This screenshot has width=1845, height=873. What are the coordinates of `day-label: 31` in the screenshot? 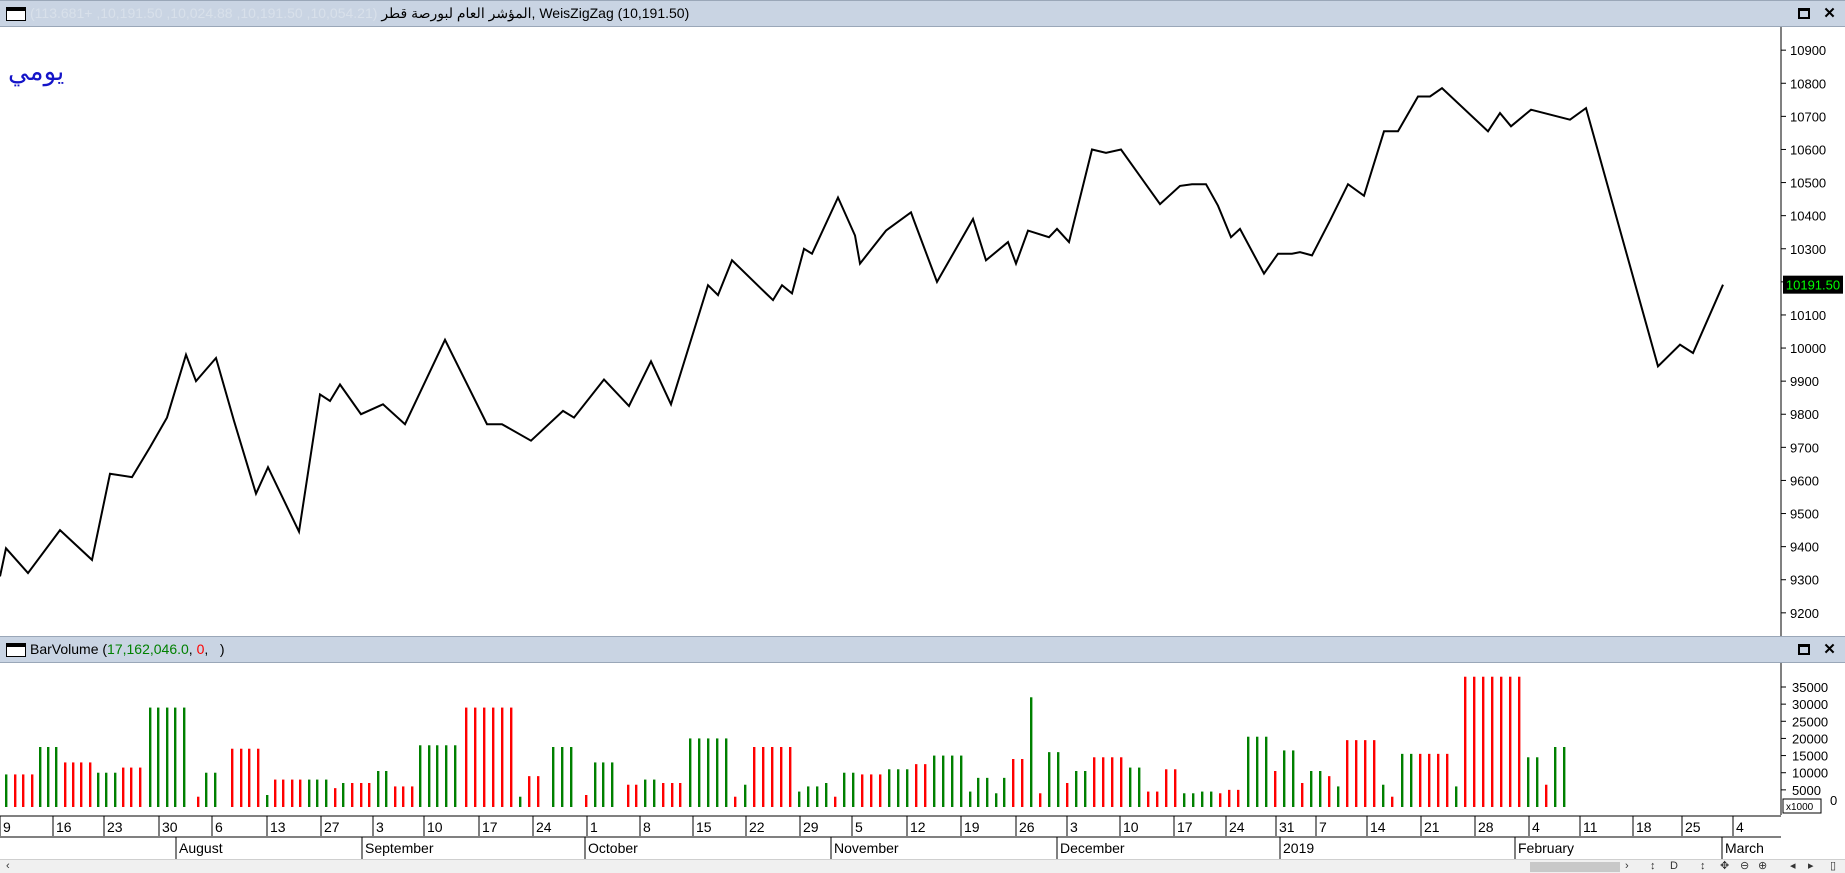 It's located at (1287, 827).